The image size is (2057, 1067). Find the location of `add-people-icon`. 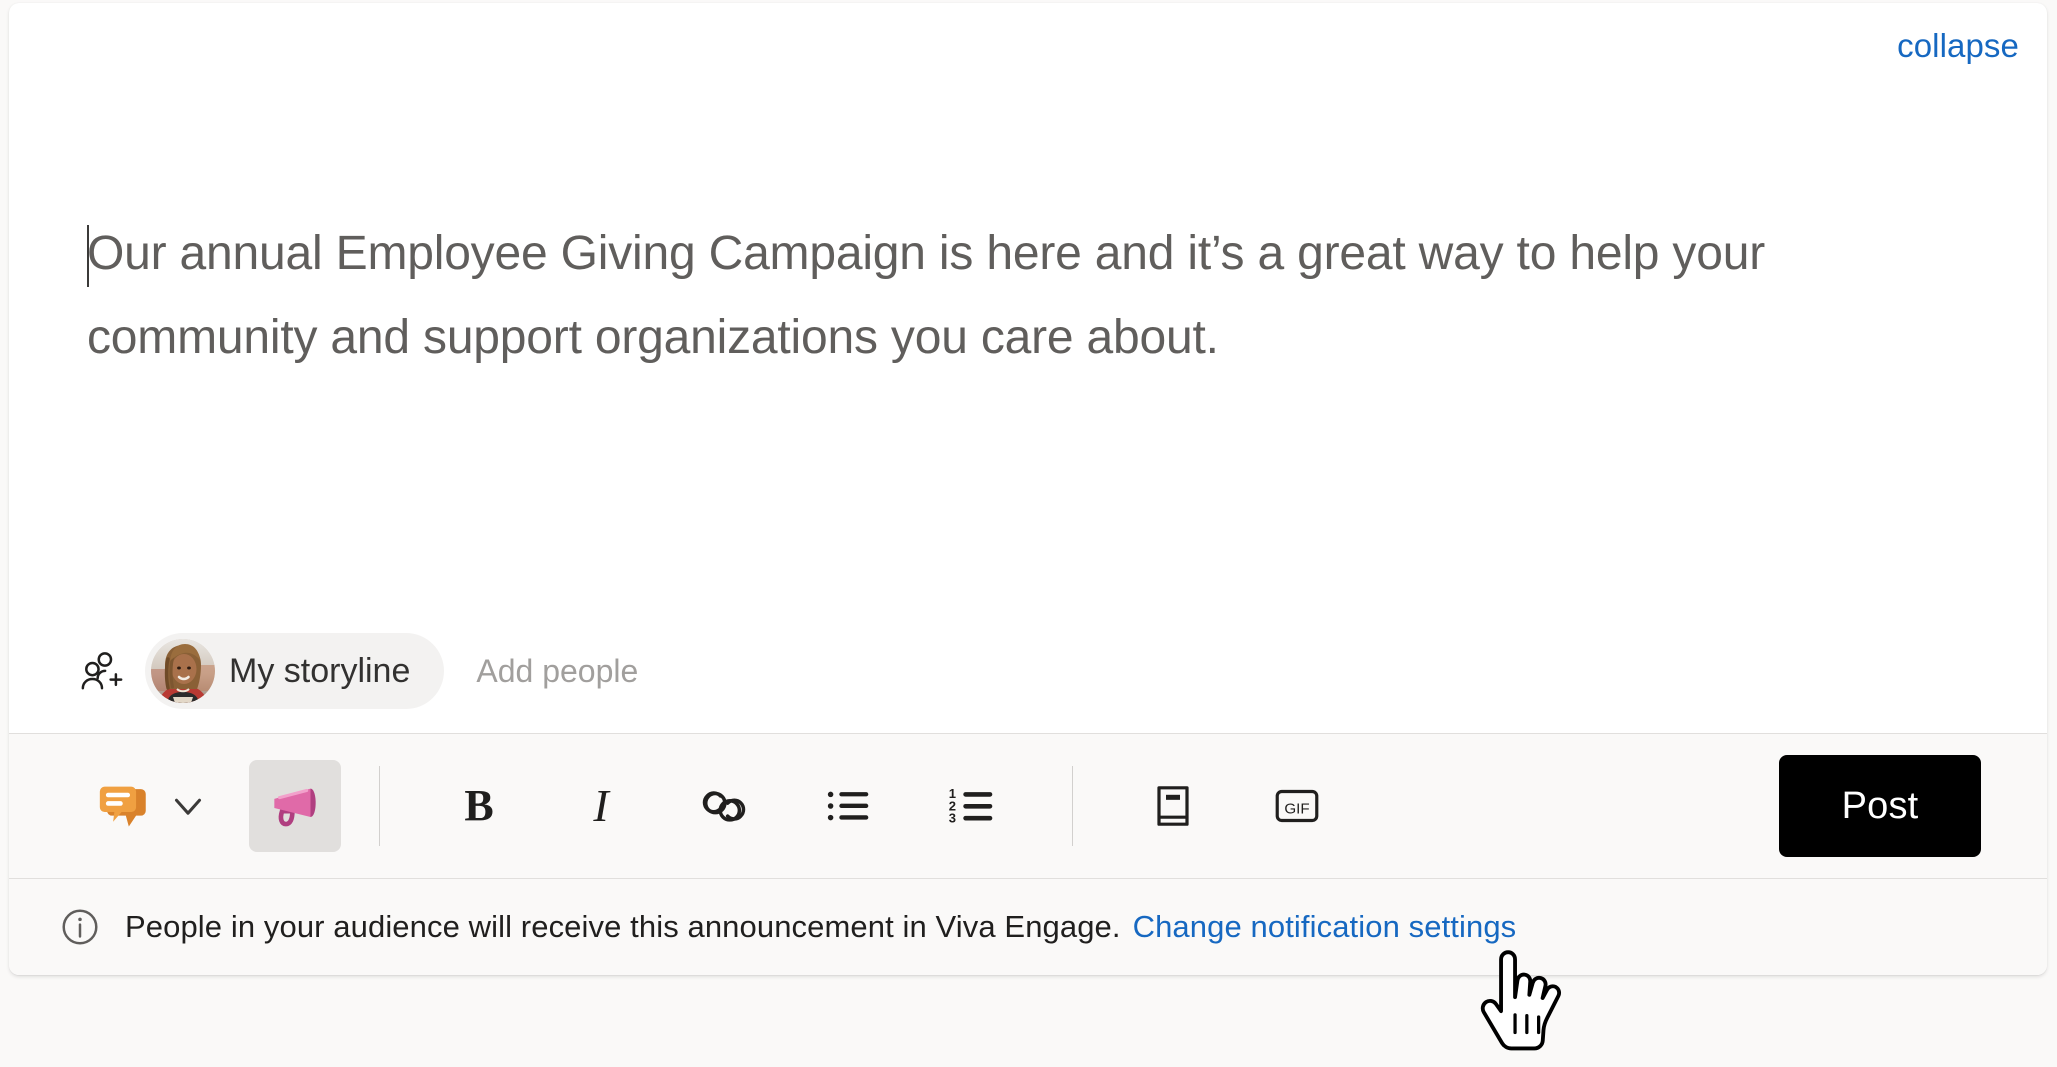

add-people-icon is located at coordinates (102, 671).